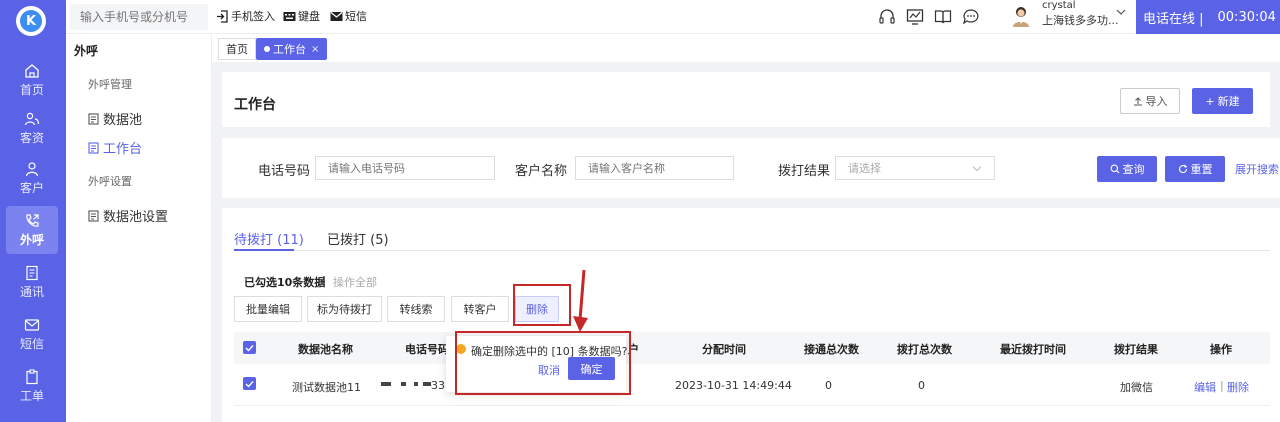 This screenshot has height=422, width=1280. What do you see at coordinates (356, 16) in the screenshot?
I see `sms-label: 短信` at bounding box center [356, 16].